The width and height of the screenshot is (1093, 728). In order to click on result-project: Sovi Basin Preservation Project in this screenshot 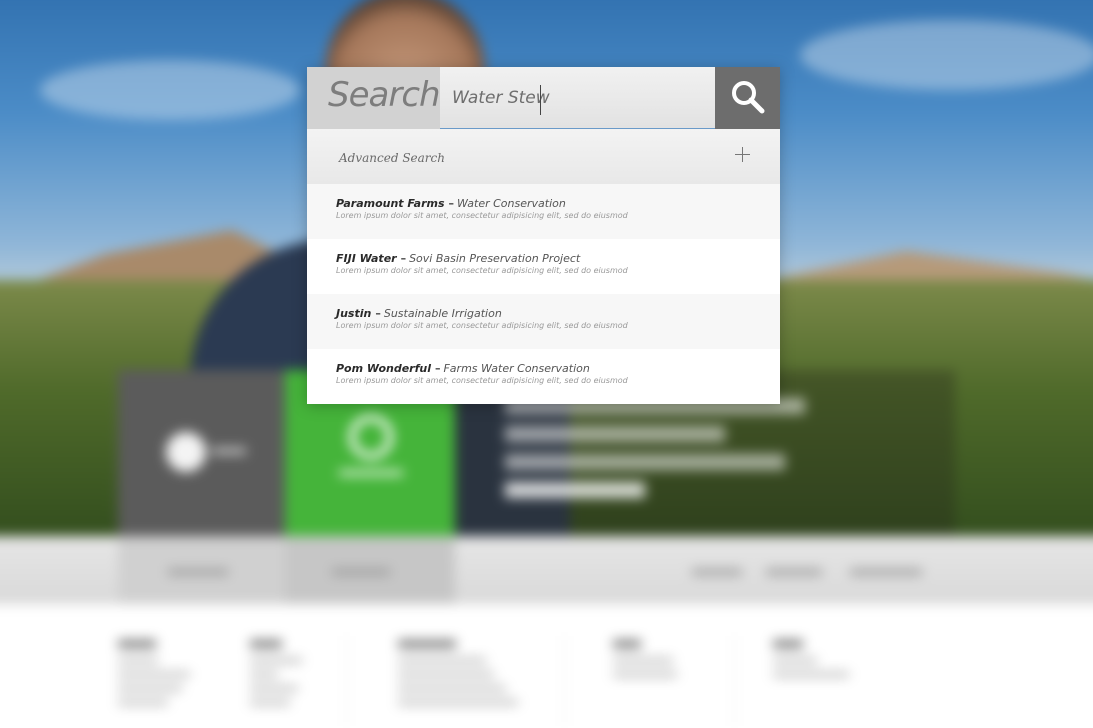, I will do `click(495, 258)`.